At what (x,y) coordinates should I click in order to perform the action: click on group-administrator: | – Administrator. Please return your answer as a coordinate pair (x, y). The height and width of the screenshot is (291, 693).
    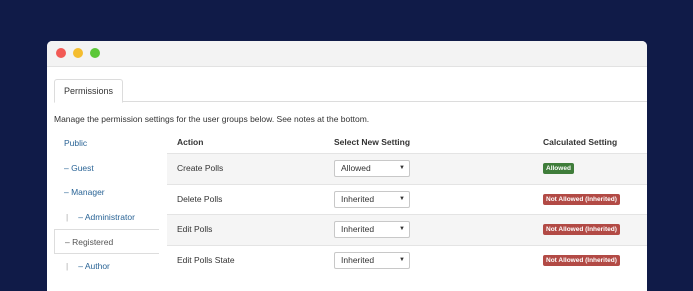
    Looking at the image, I should click on (106, 217).